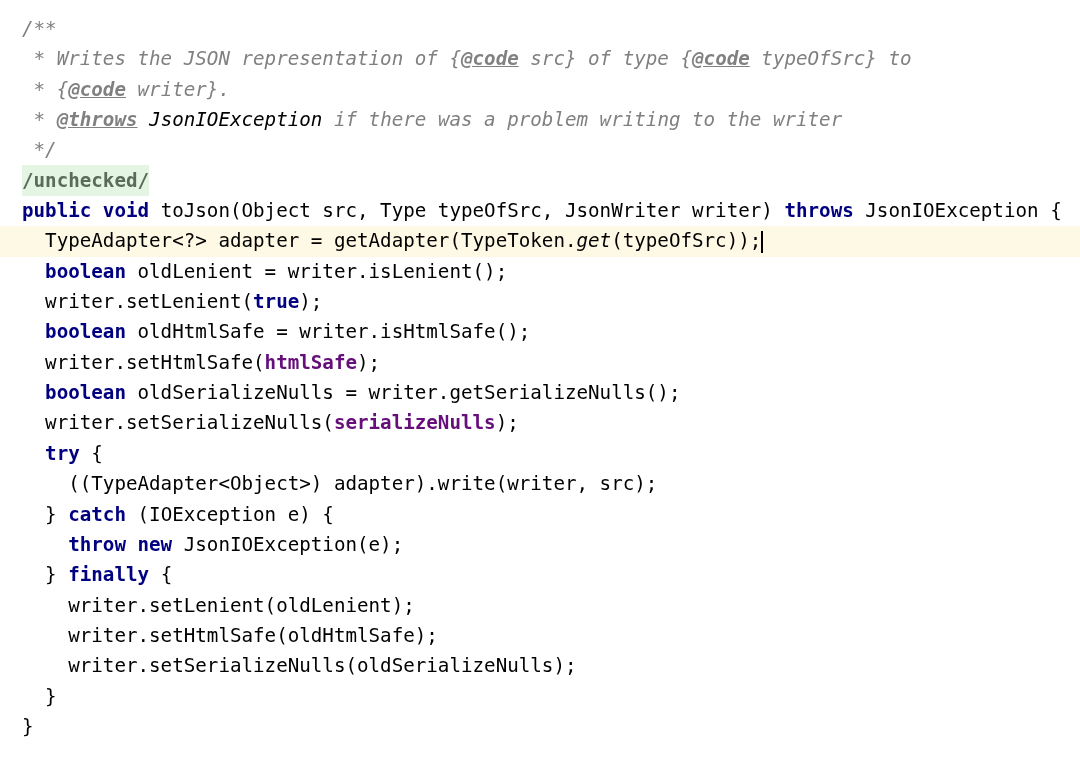 Image resolution: width=1080 pixels, height=769 pixels. What do you see at coordinates (542, 211) in the screenshot?
I see `code-line: public void toJson(Object src, Type typeOfSrc, JsonWriter writer) throws JsonIOException {` at bounding box center [542, 211].